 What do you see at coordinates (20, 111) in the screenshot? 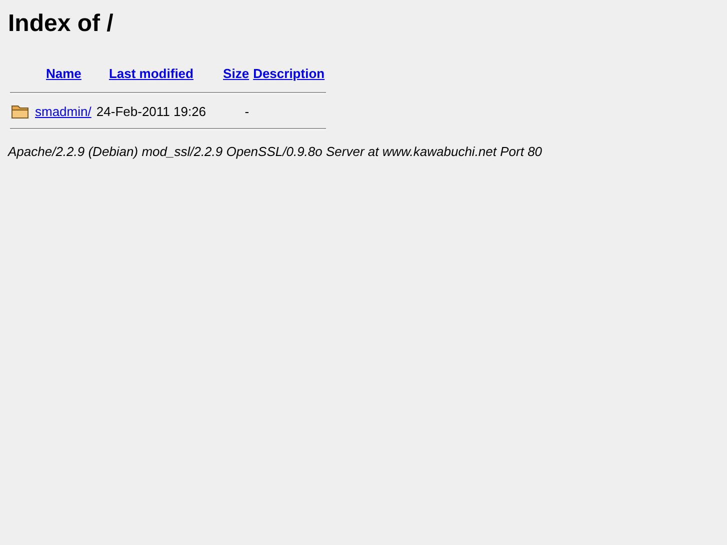
I see `folder-icon` at bounding box center [20, 111].